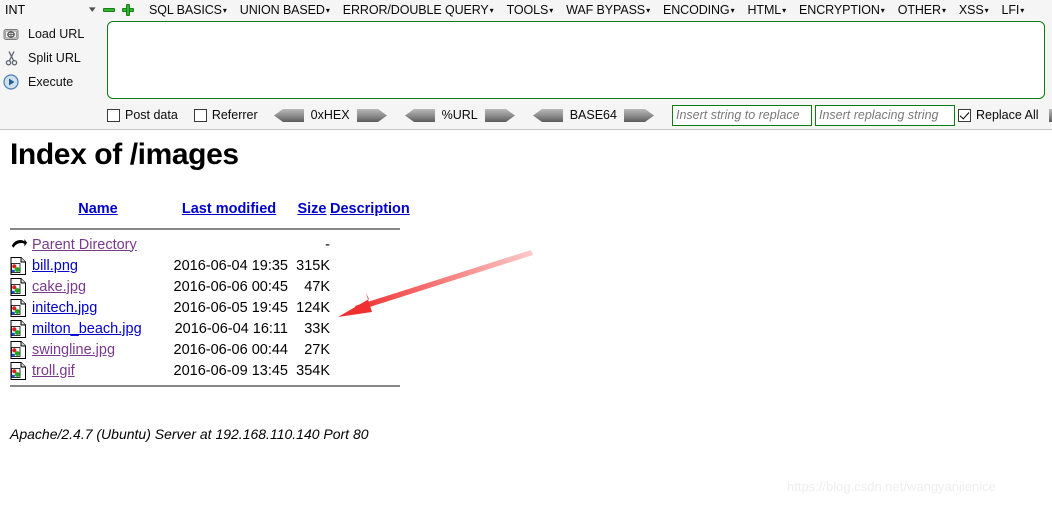  I want to click on replace-all-checkbox: Replace All, so click(998, 115).